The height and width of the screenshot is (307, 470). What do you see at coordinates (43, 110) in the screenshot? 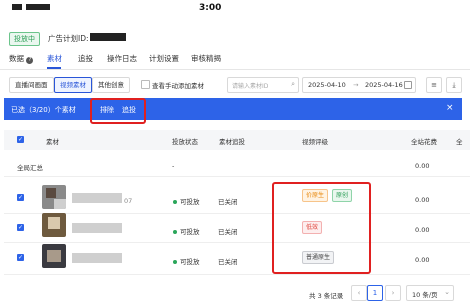
I see `selection-count: 已选（3/20）个素材` at bounding box center [43, 110].